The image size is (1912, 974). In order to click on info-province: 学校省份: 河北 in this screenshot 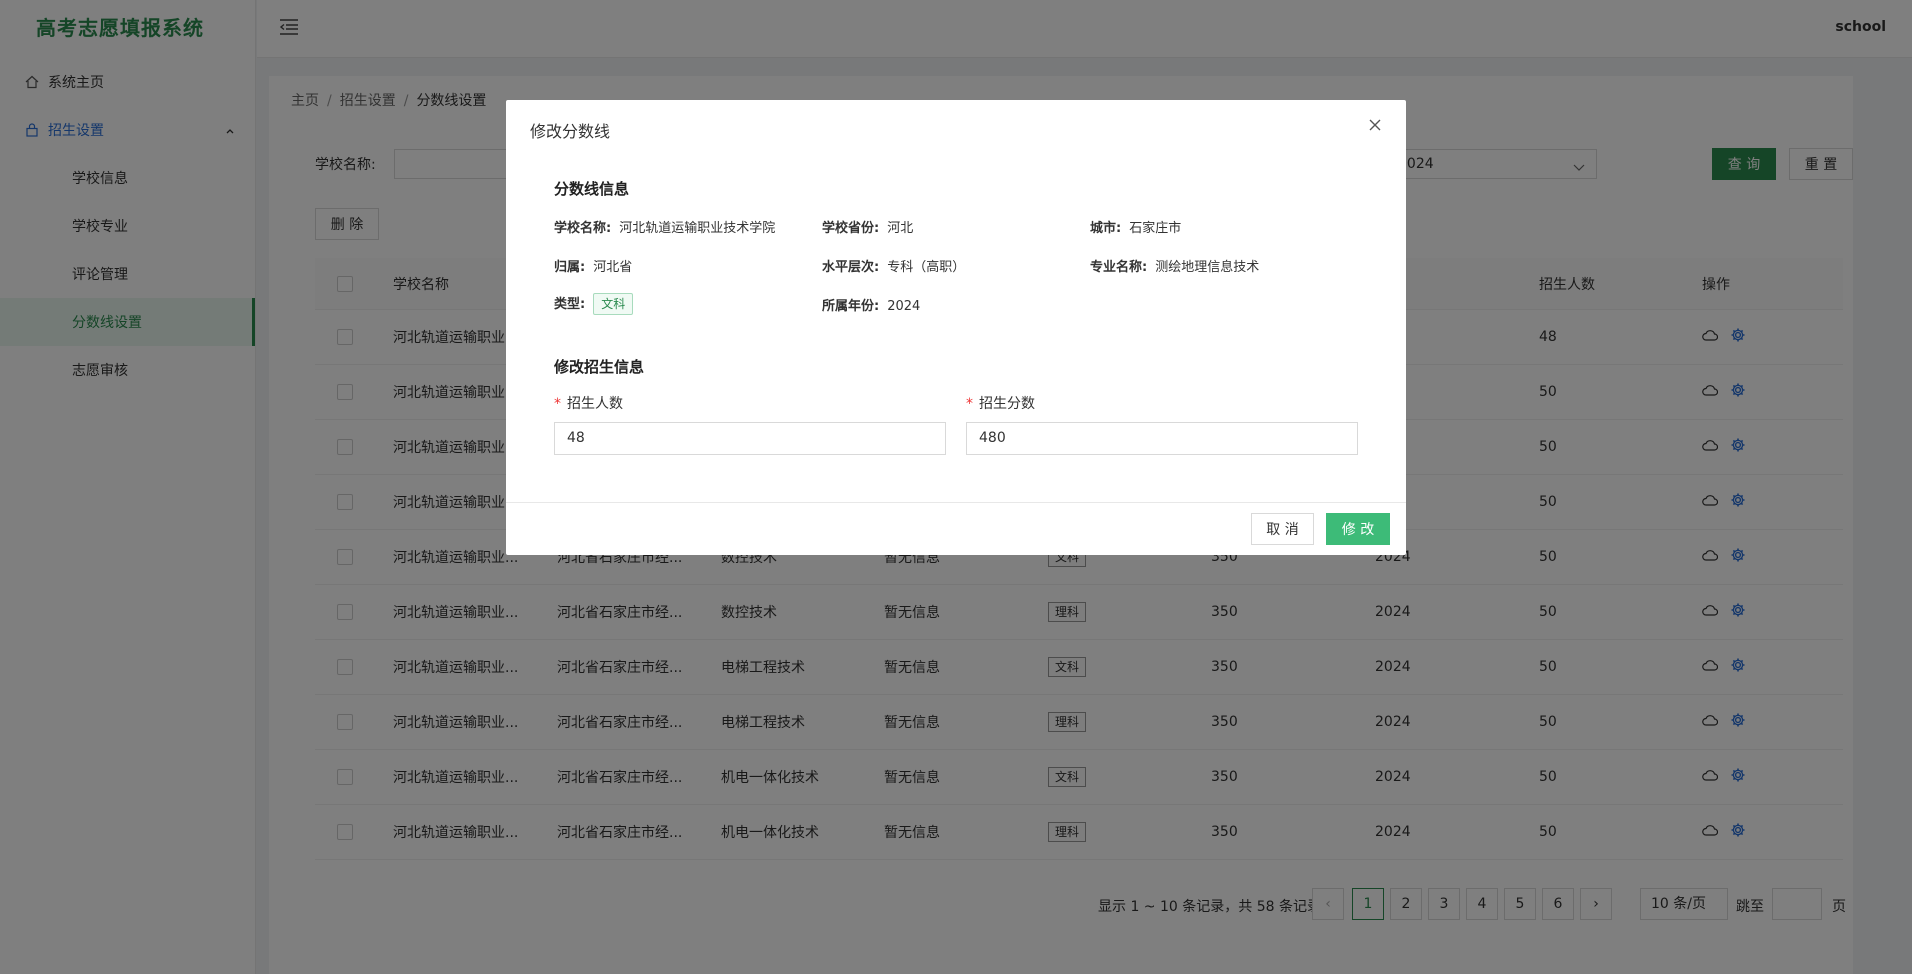, I will do `click(868, 228)`.